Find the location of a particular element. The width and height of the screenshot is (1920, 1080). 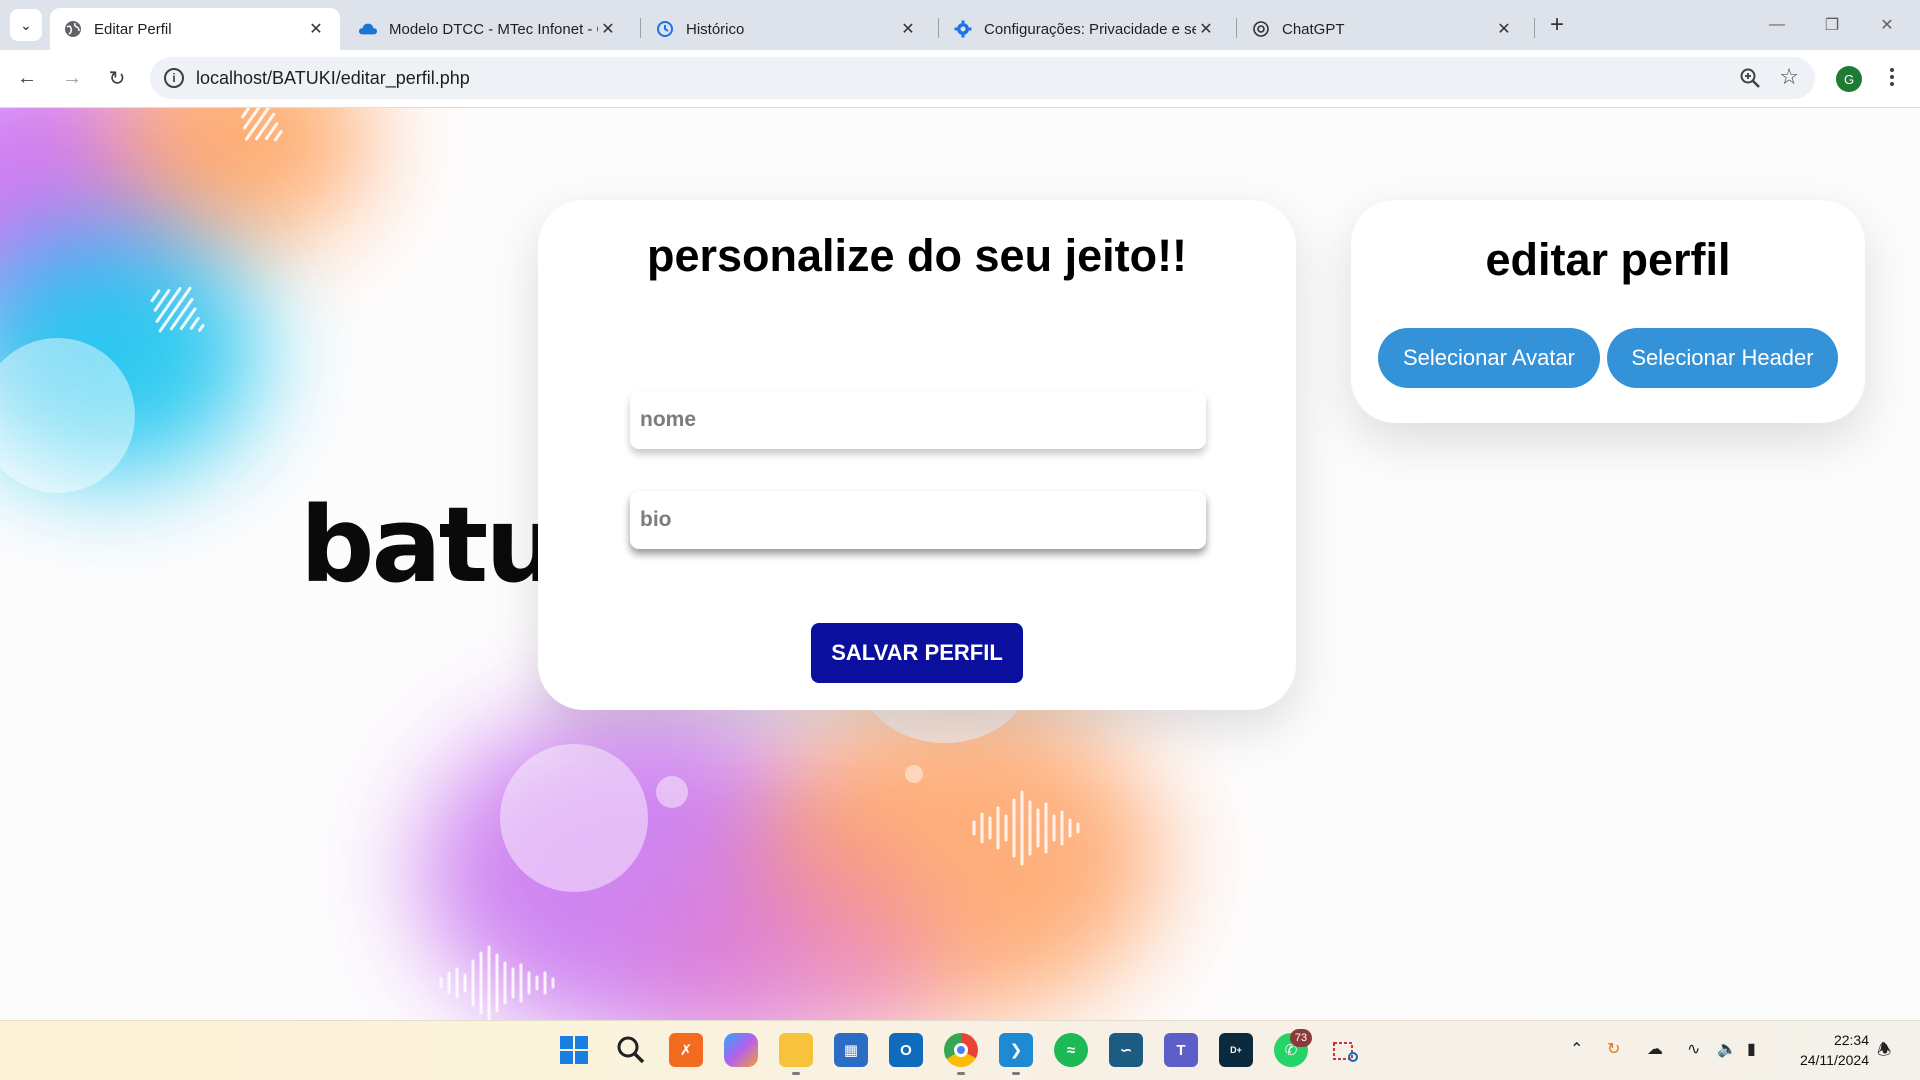

onedrive-icon: ☁ is located at coordinates (1655, 1049).